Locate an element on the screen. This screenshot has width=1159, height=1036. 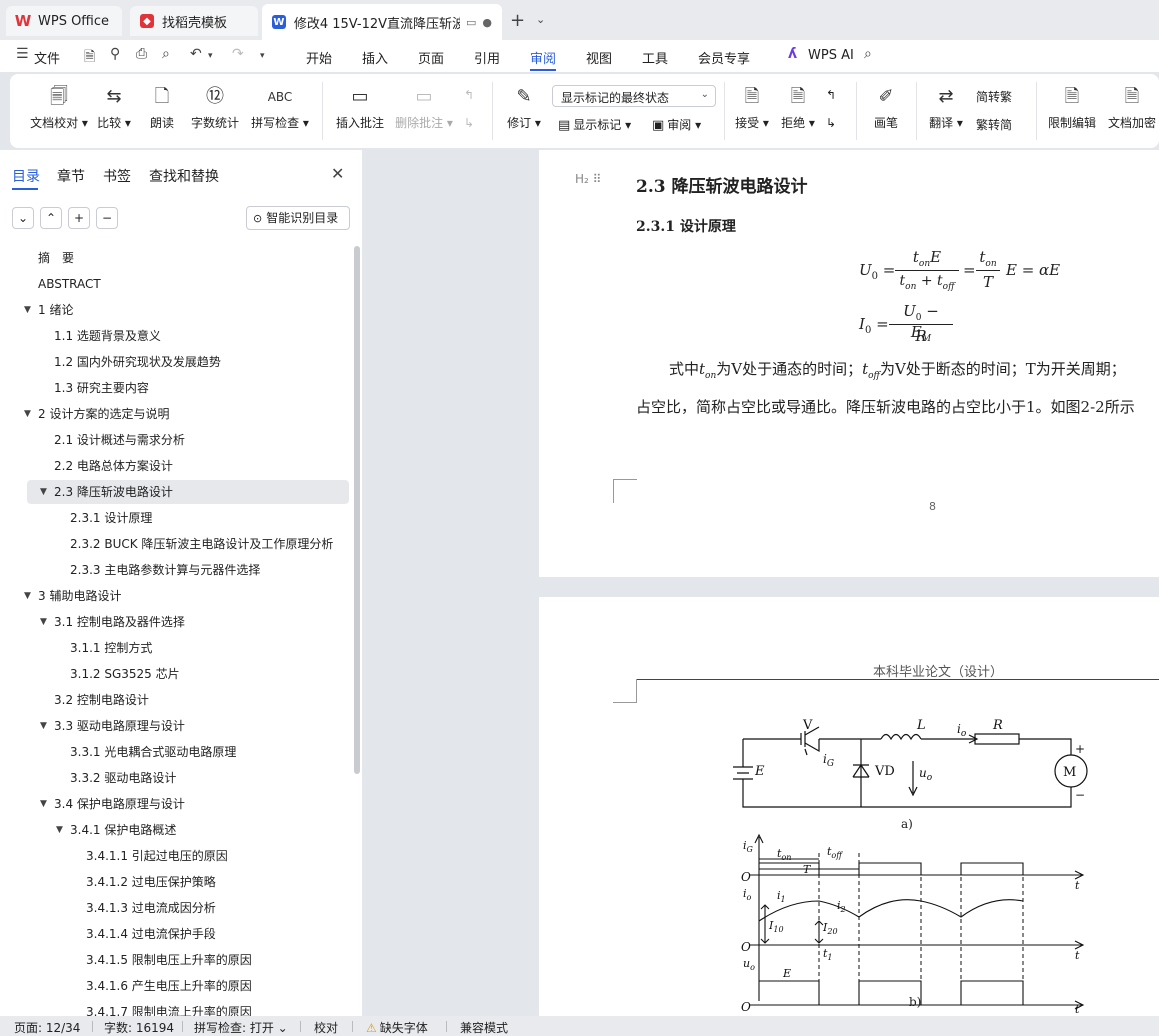
menu-page: 页面 is located at coordinates (431, 57).